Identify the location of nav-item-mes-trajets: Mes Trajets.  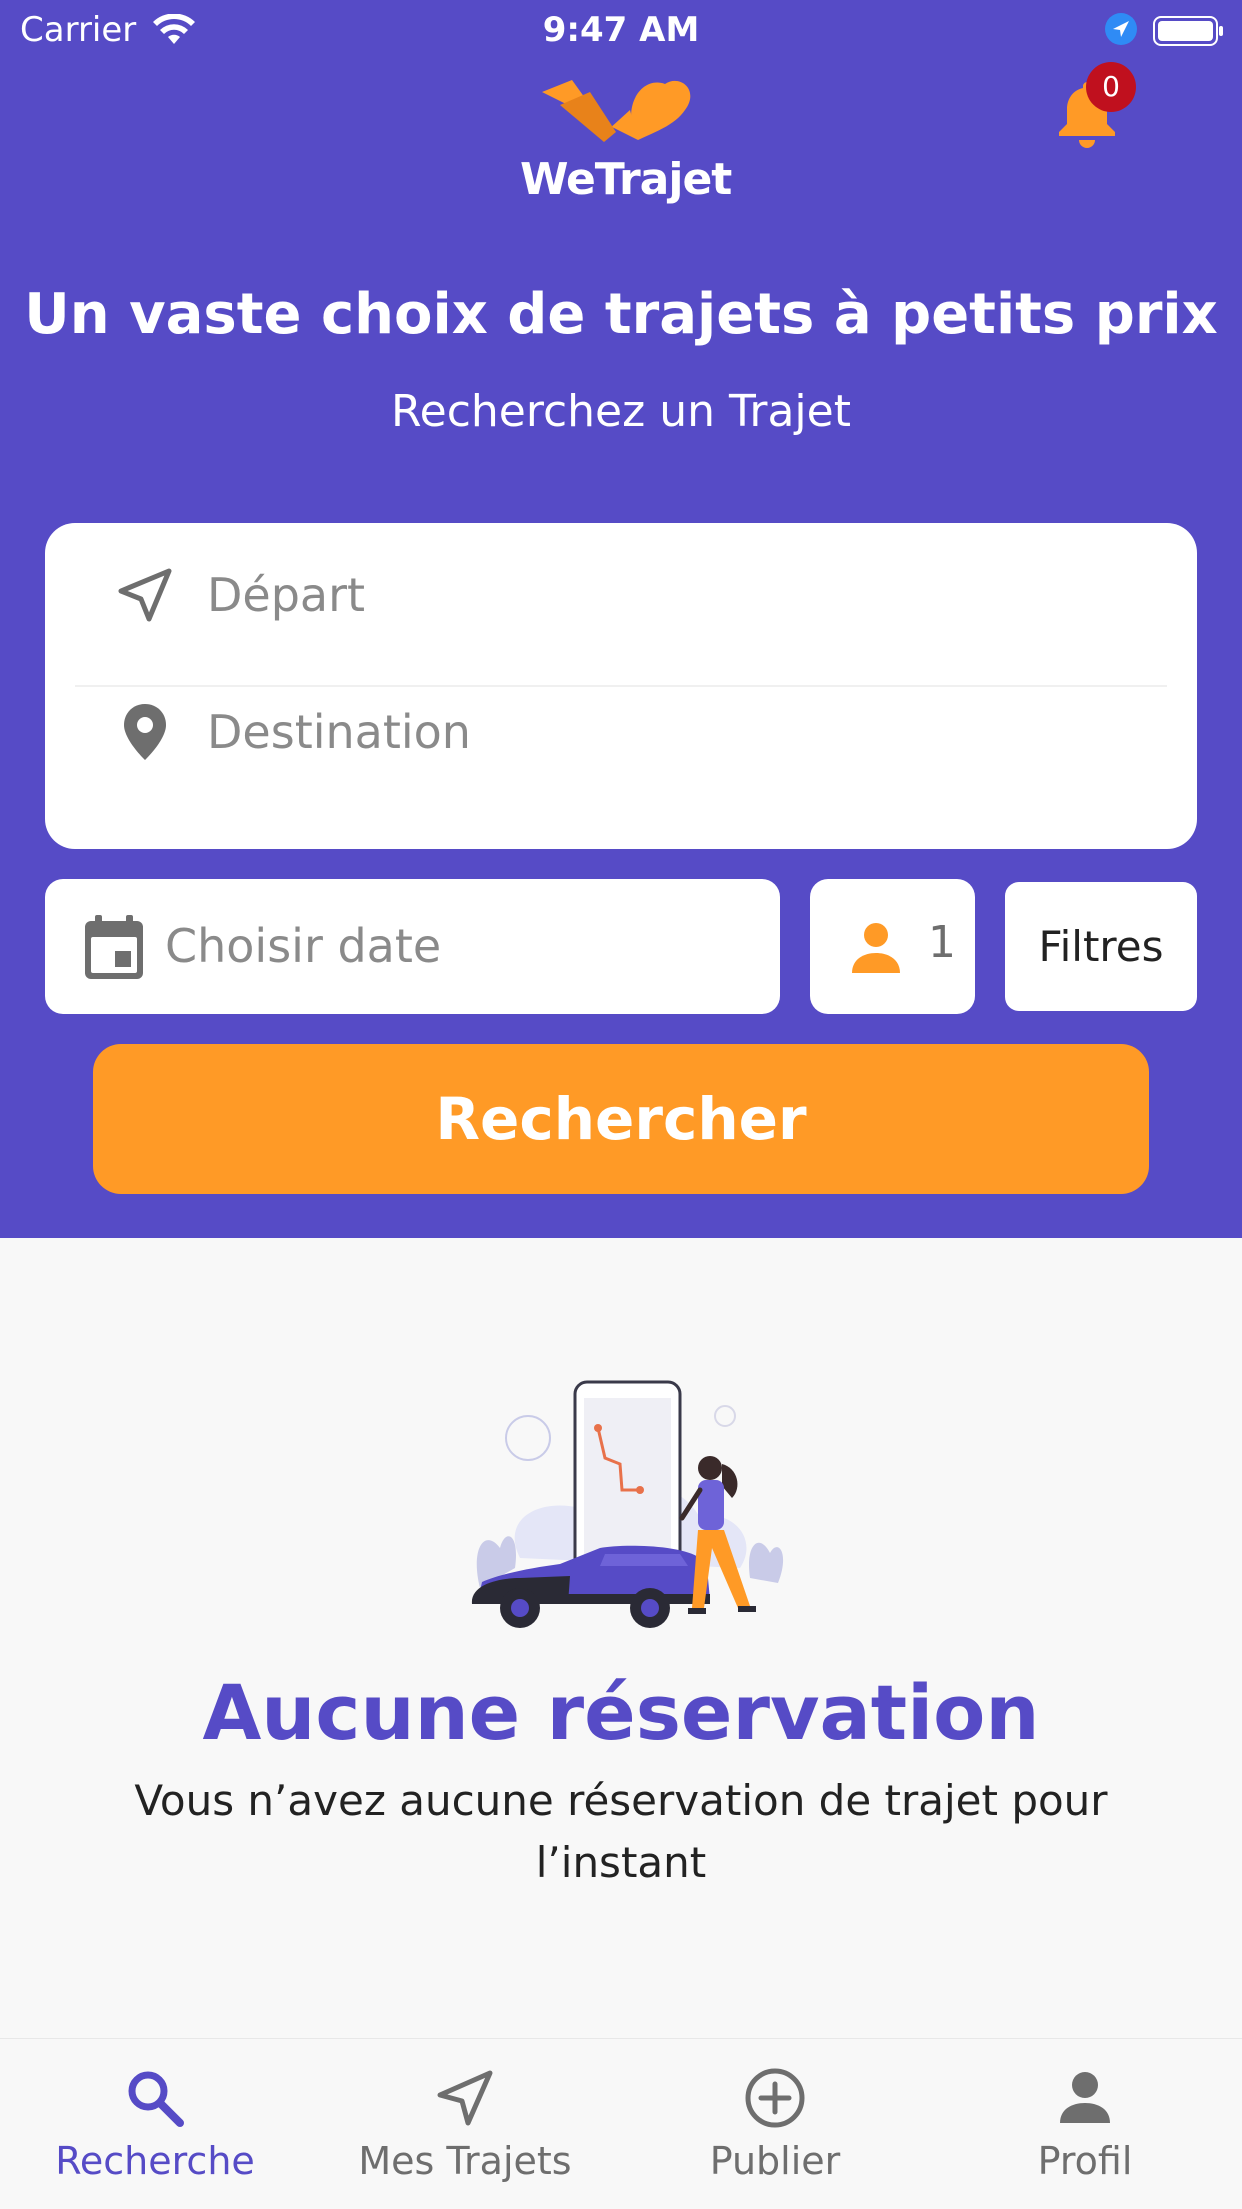
(465, 2124).